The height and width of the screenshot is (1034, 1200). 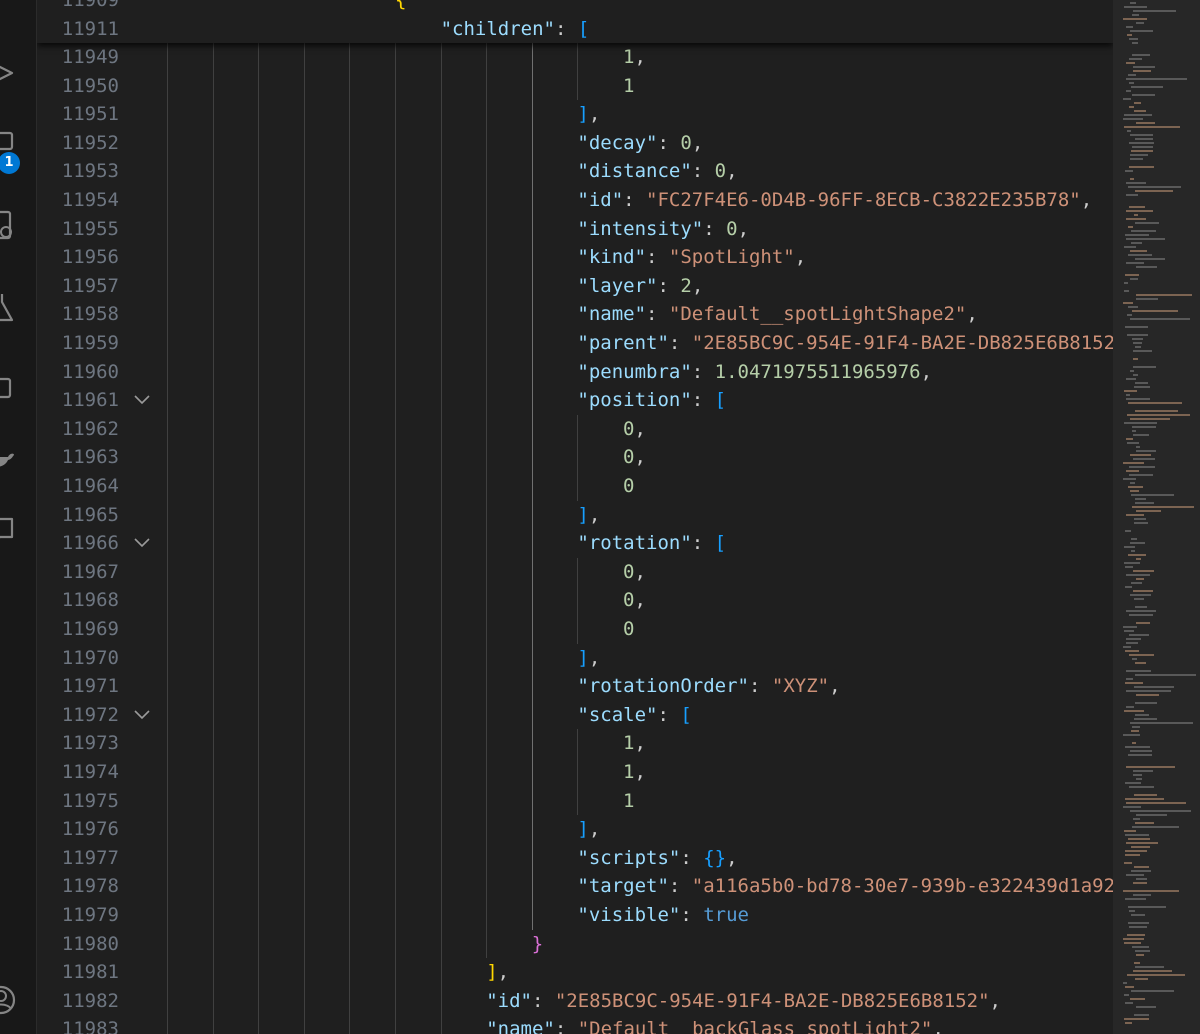 I want to click on code-line: 11966 "rotation": [, so click(x=575, y=543).